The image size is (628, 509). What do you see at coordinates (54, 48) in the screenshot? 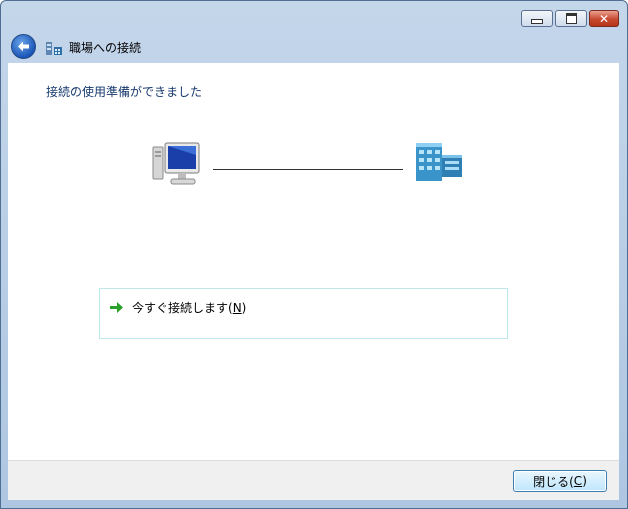
I see `workplace-network-icon` at bounding box center [54, 48].